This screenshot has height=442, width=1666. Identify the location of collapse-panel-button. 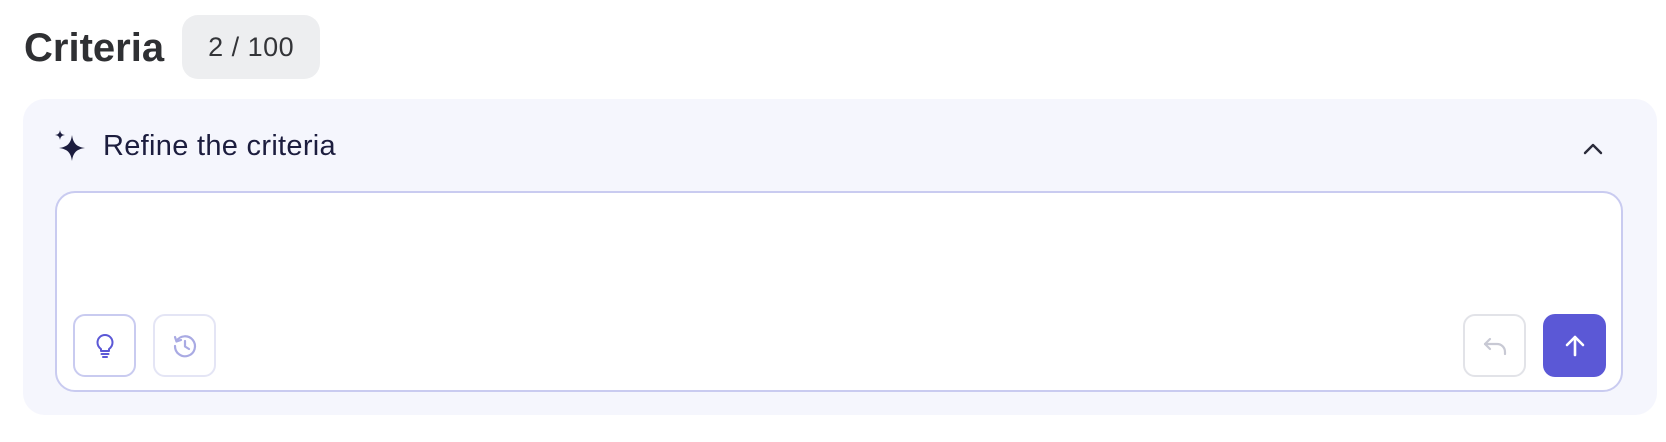
(1593, 149).